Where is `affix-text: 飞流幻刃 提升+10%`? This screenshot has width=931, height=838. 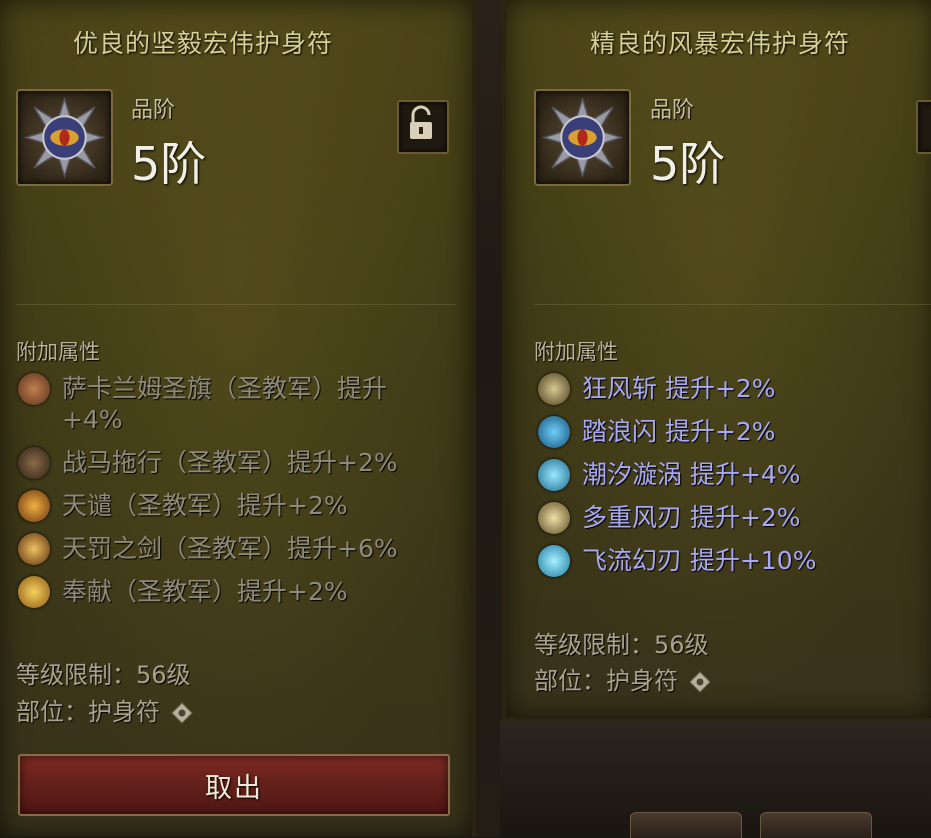
affix-text: 飞流幻刃 提升+10% is located at coordinates (699, 560).